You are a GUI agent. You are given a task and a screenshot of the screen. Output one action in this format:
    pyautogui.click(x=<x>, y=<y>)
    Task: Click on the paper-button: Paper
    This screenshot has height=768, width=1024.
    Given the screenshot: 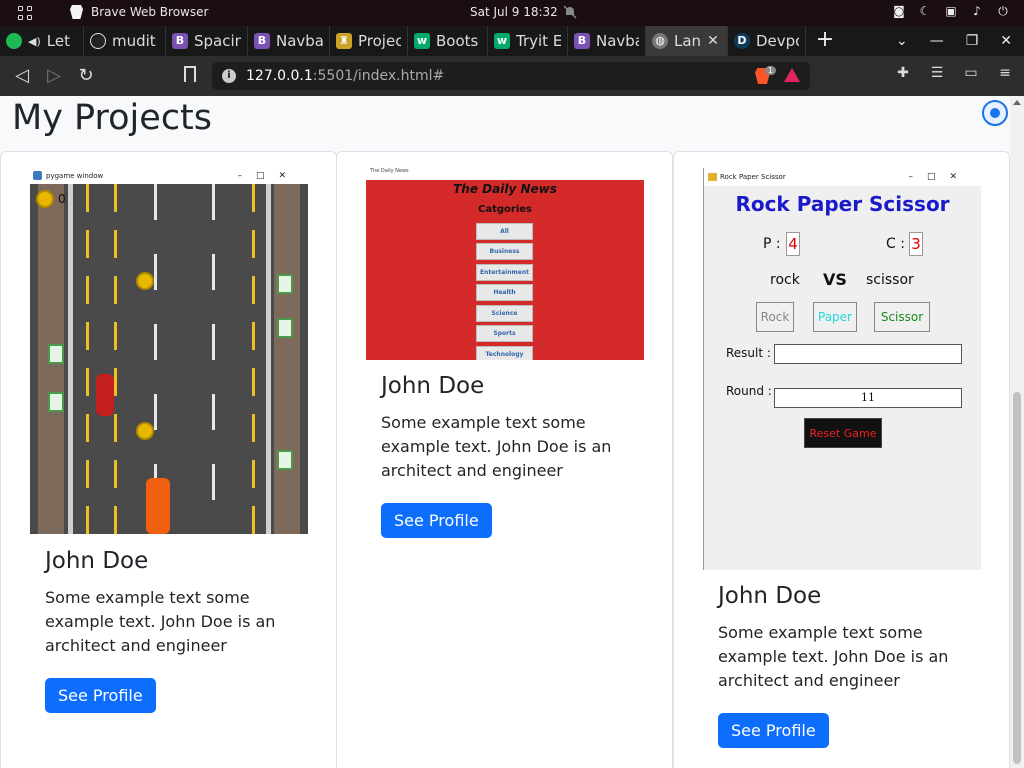 What is the action you would take?
    pyautogui.click(x=835, y=317)
    